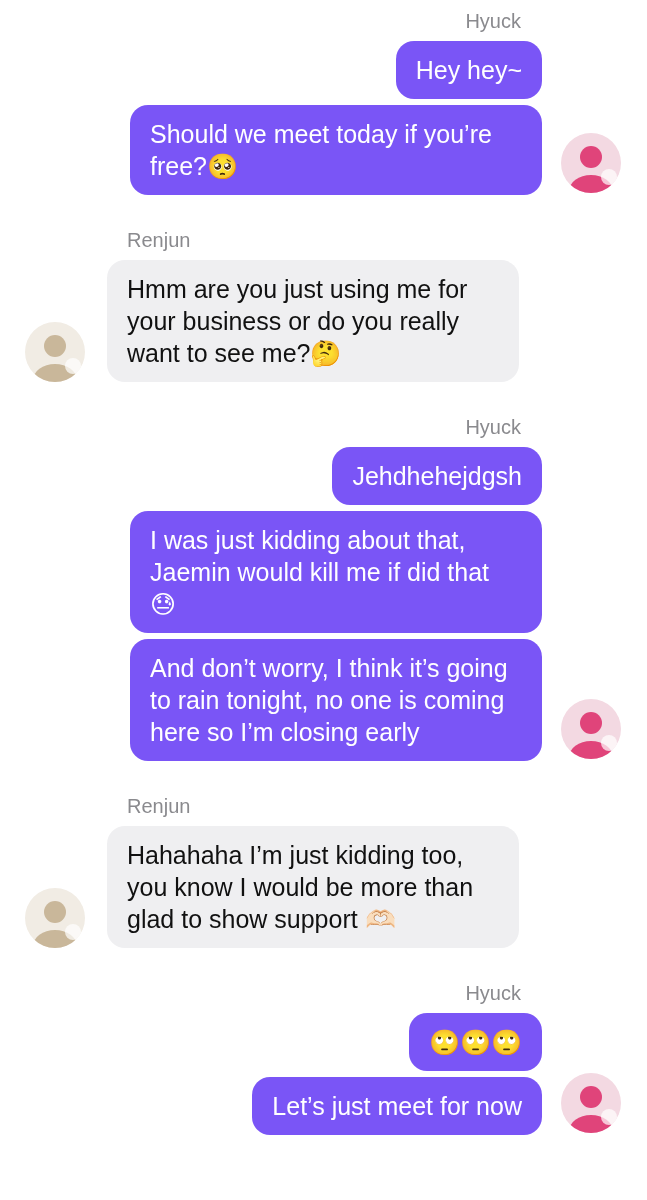  Describe the element at coordinates (468, 70) in the screenshot. I see `message-bubble: Hey hey~` at that location.